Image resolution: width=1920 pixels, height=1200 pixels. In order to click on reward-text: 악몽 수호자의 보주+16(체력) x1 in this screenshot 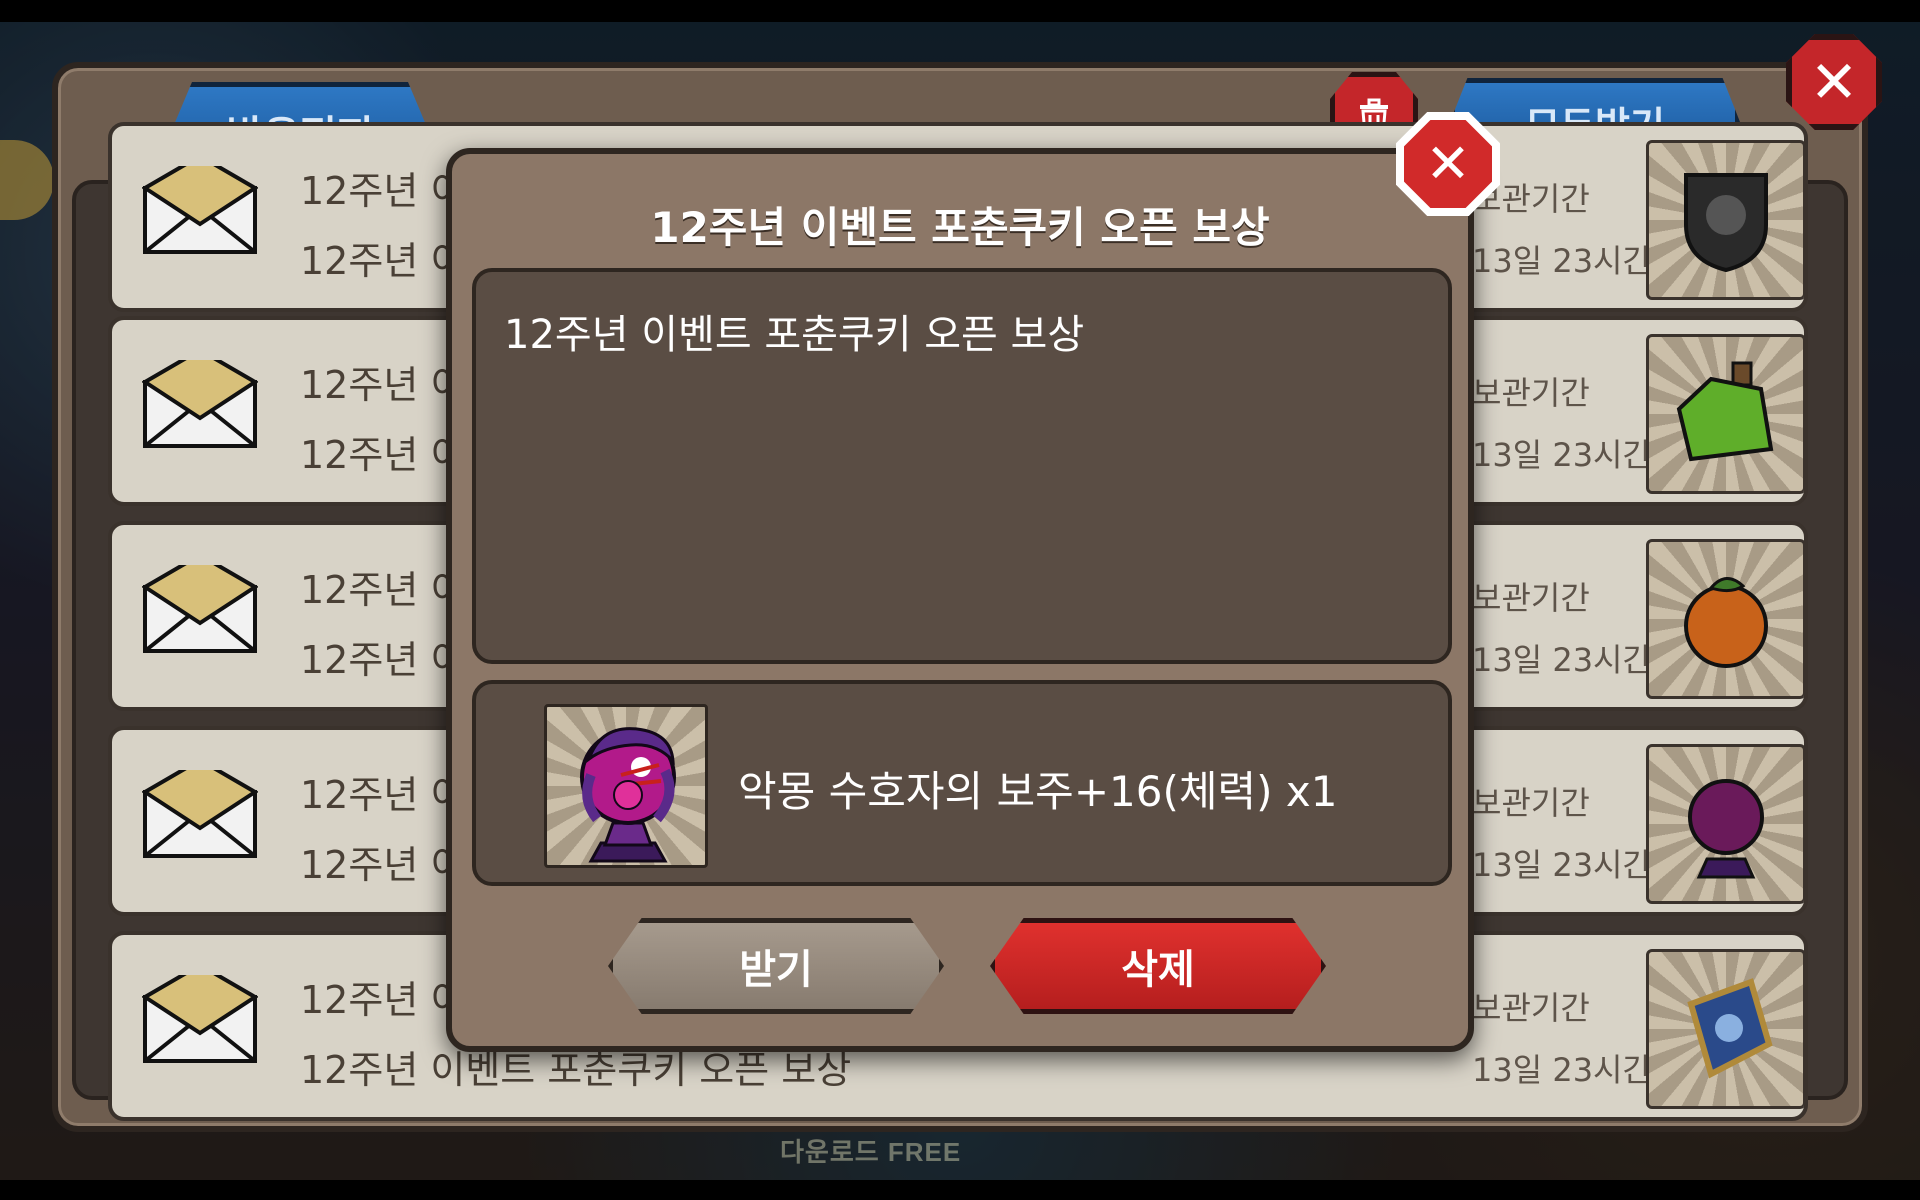, I will do `click(1038, 791)`.